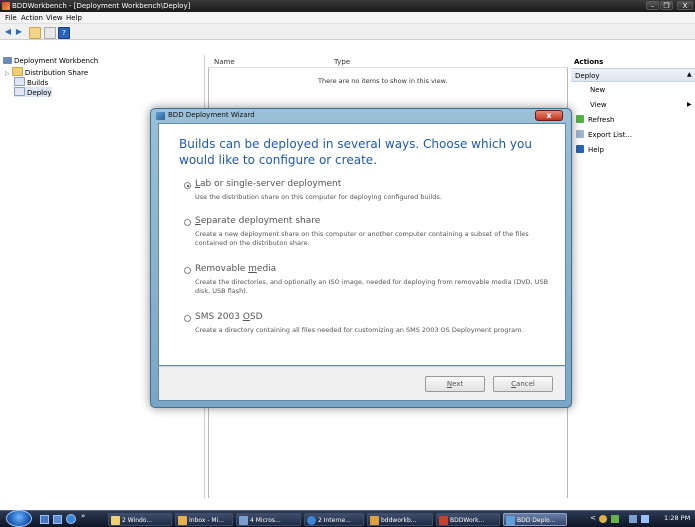 Image resolution: width=695 pixels, height=527 pixels. I want to click on builds-icon, so click(19, 81).